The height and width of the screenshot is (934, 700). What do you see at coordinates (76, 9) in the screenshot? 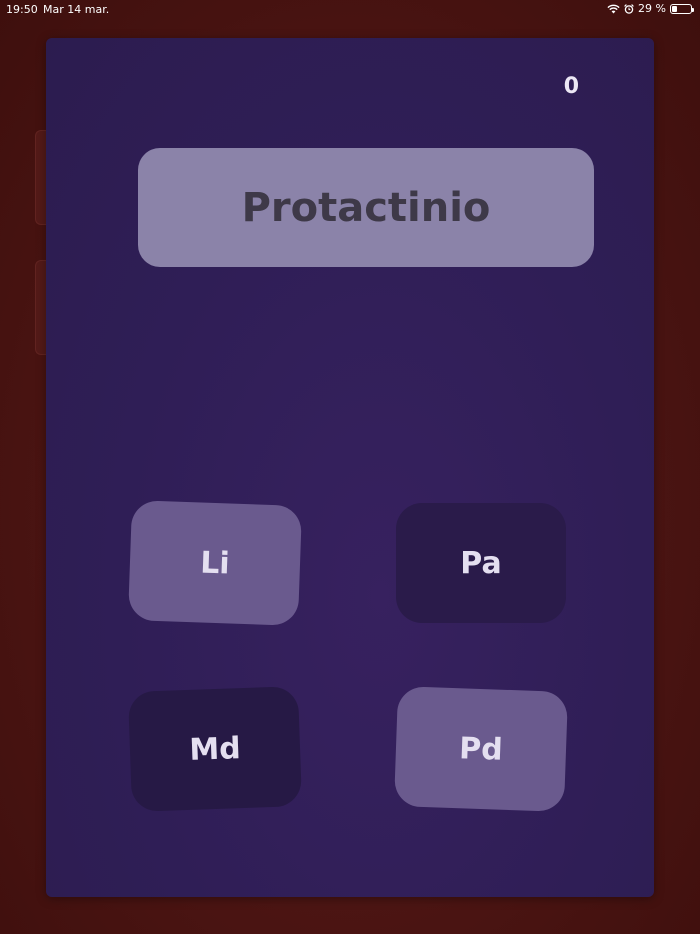
I see `status-date: Mar 14 mar.` at bounding box center [76, 9].